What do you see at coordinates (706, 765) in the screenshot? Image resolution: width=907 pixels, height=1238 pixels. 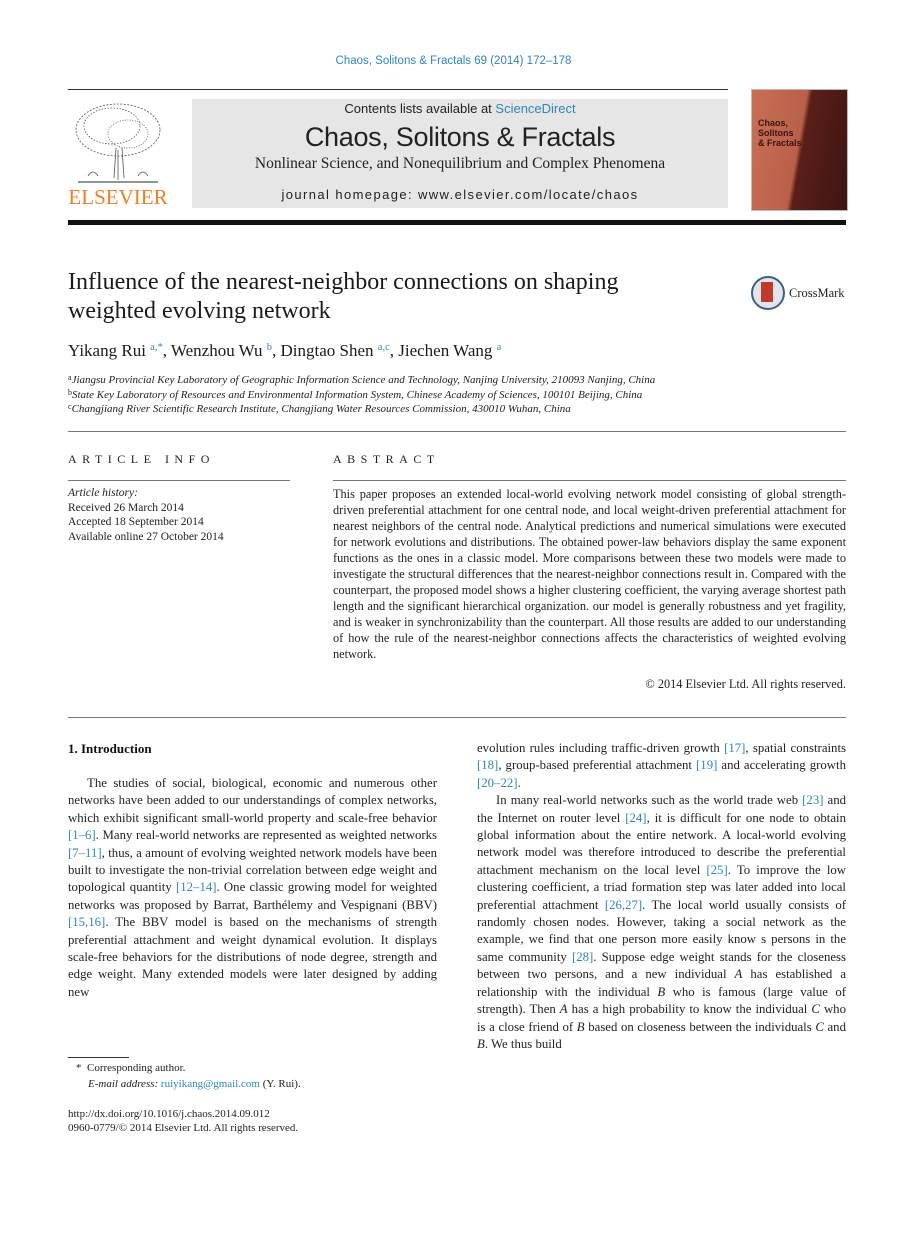 I see `citation-link: [19]` at bounding box center [706, 765].